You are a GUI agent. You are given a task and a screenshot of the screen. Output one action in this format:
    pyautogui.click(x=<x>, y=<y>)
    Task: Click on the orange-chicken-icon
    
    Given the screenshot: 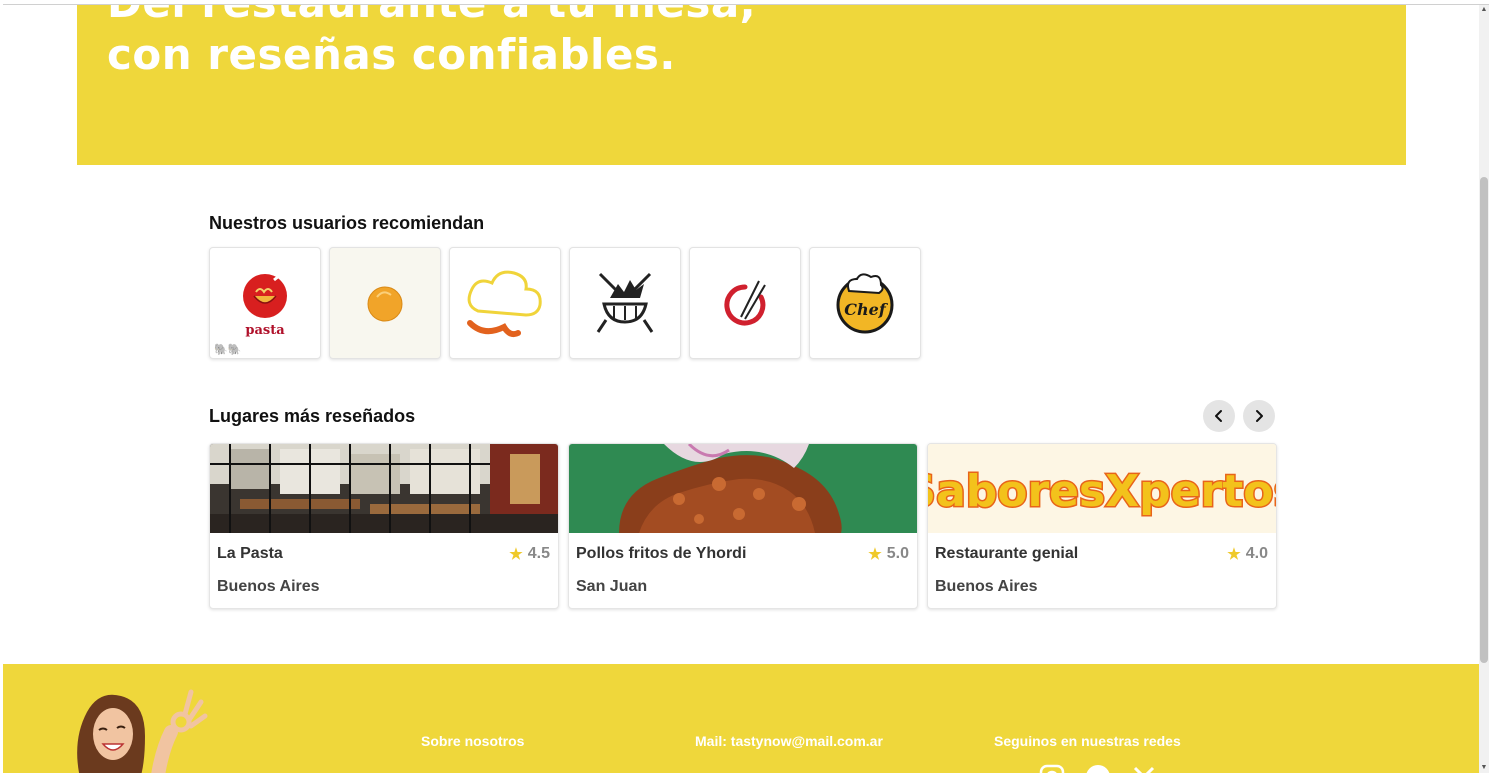 What is the action you would take?
    pyautogui.click(x=385, y=304)
    